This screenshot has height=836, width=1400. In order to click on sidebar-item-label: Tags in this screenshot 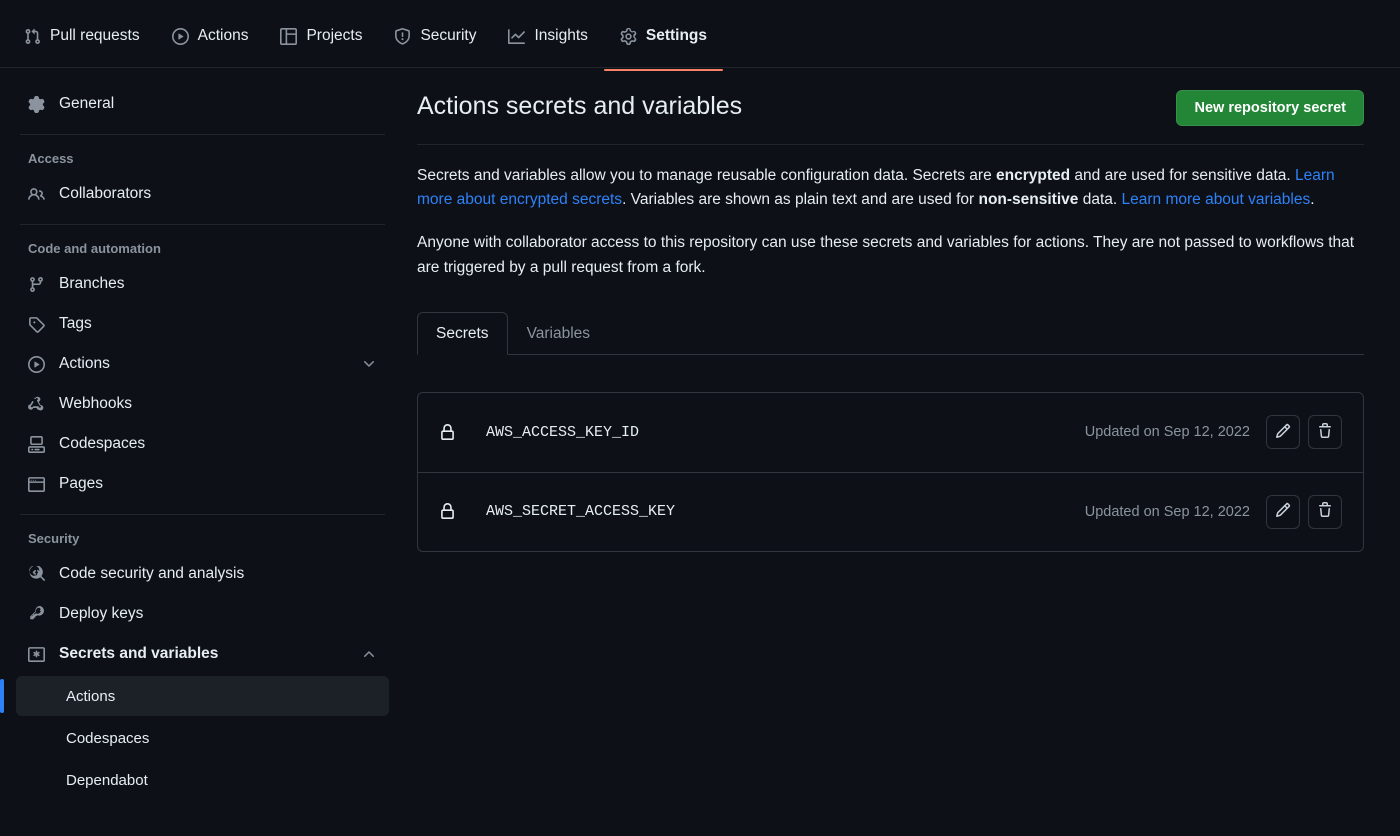, I will do `click(75, 323)`.